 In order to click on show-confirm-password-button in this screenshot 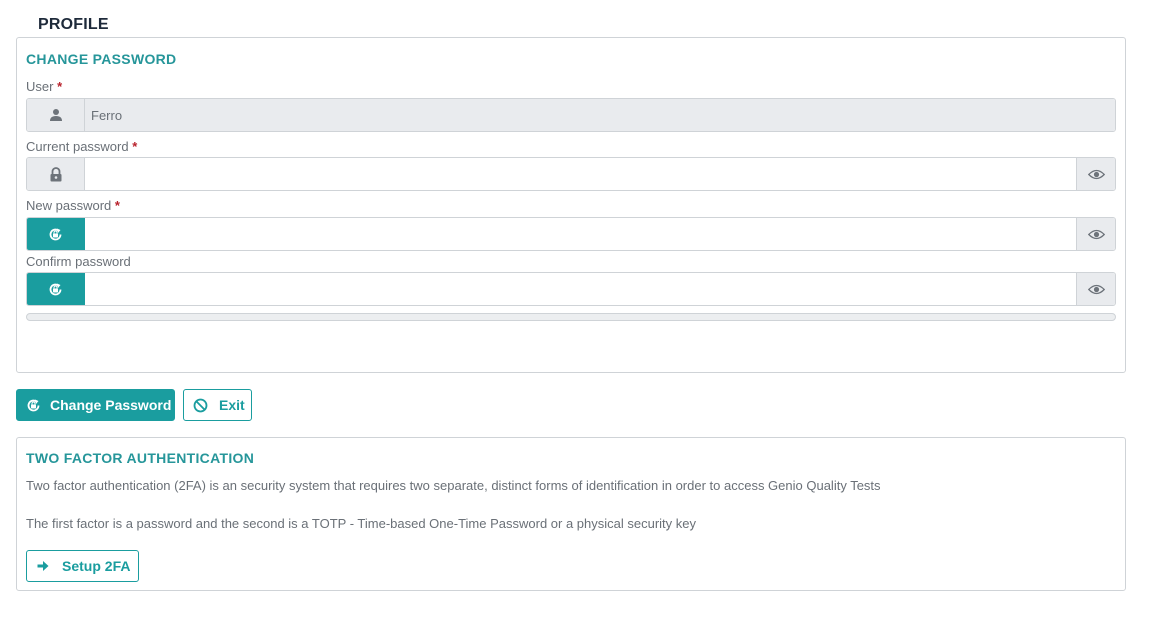, I will do `click(1095, 289)`.